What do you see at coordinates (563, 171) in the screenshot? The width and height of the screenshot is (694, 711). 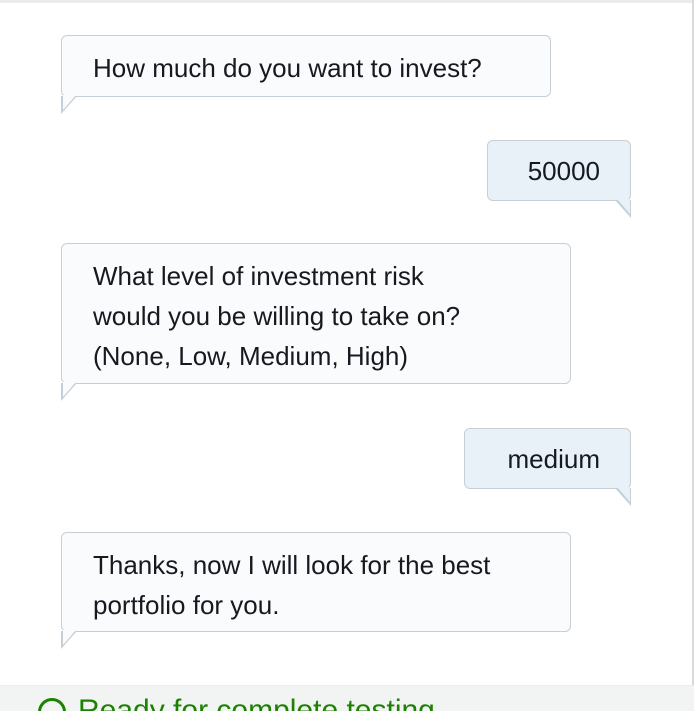 I see `message-text: 50000` at bounding box center [563, 171].